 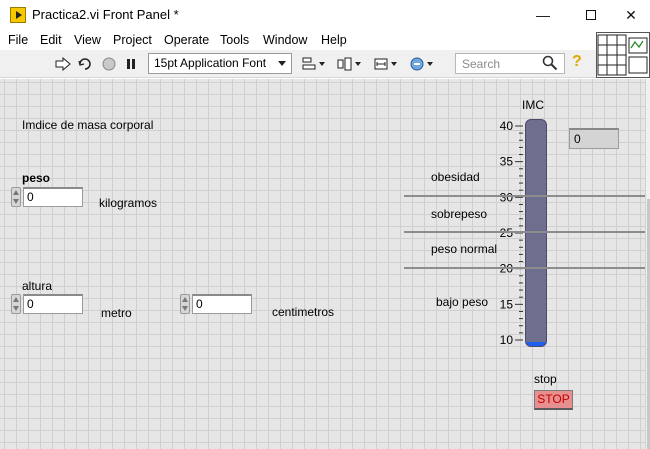 I want to click on pause-icon, so click(x=131, y=64).